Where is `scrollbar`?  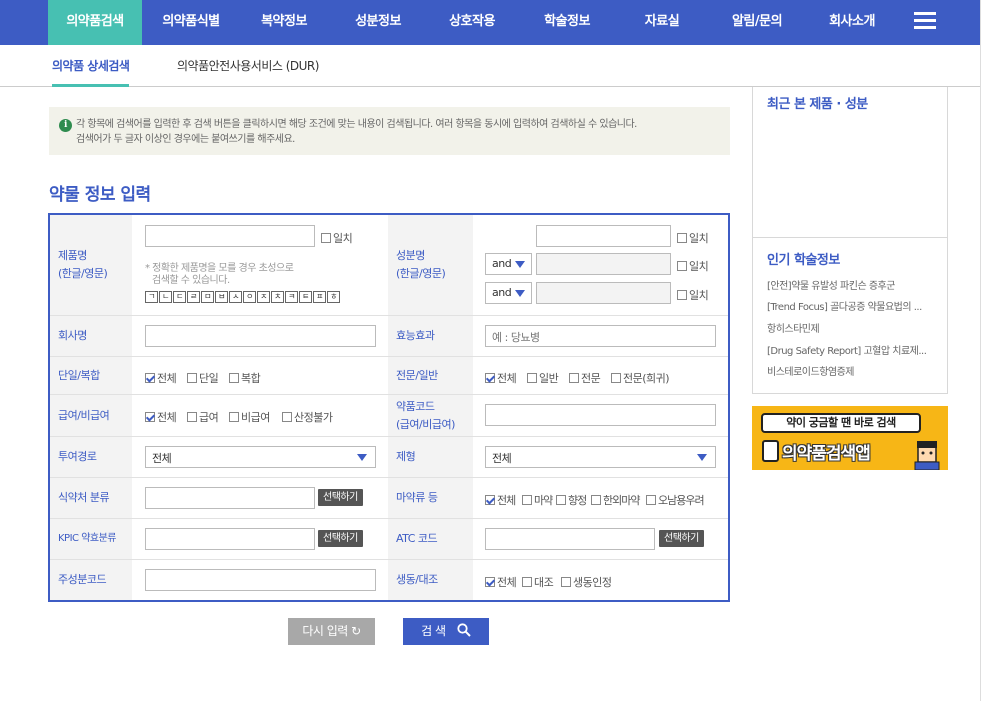 scrollbar is located at coordinates (986, 350).